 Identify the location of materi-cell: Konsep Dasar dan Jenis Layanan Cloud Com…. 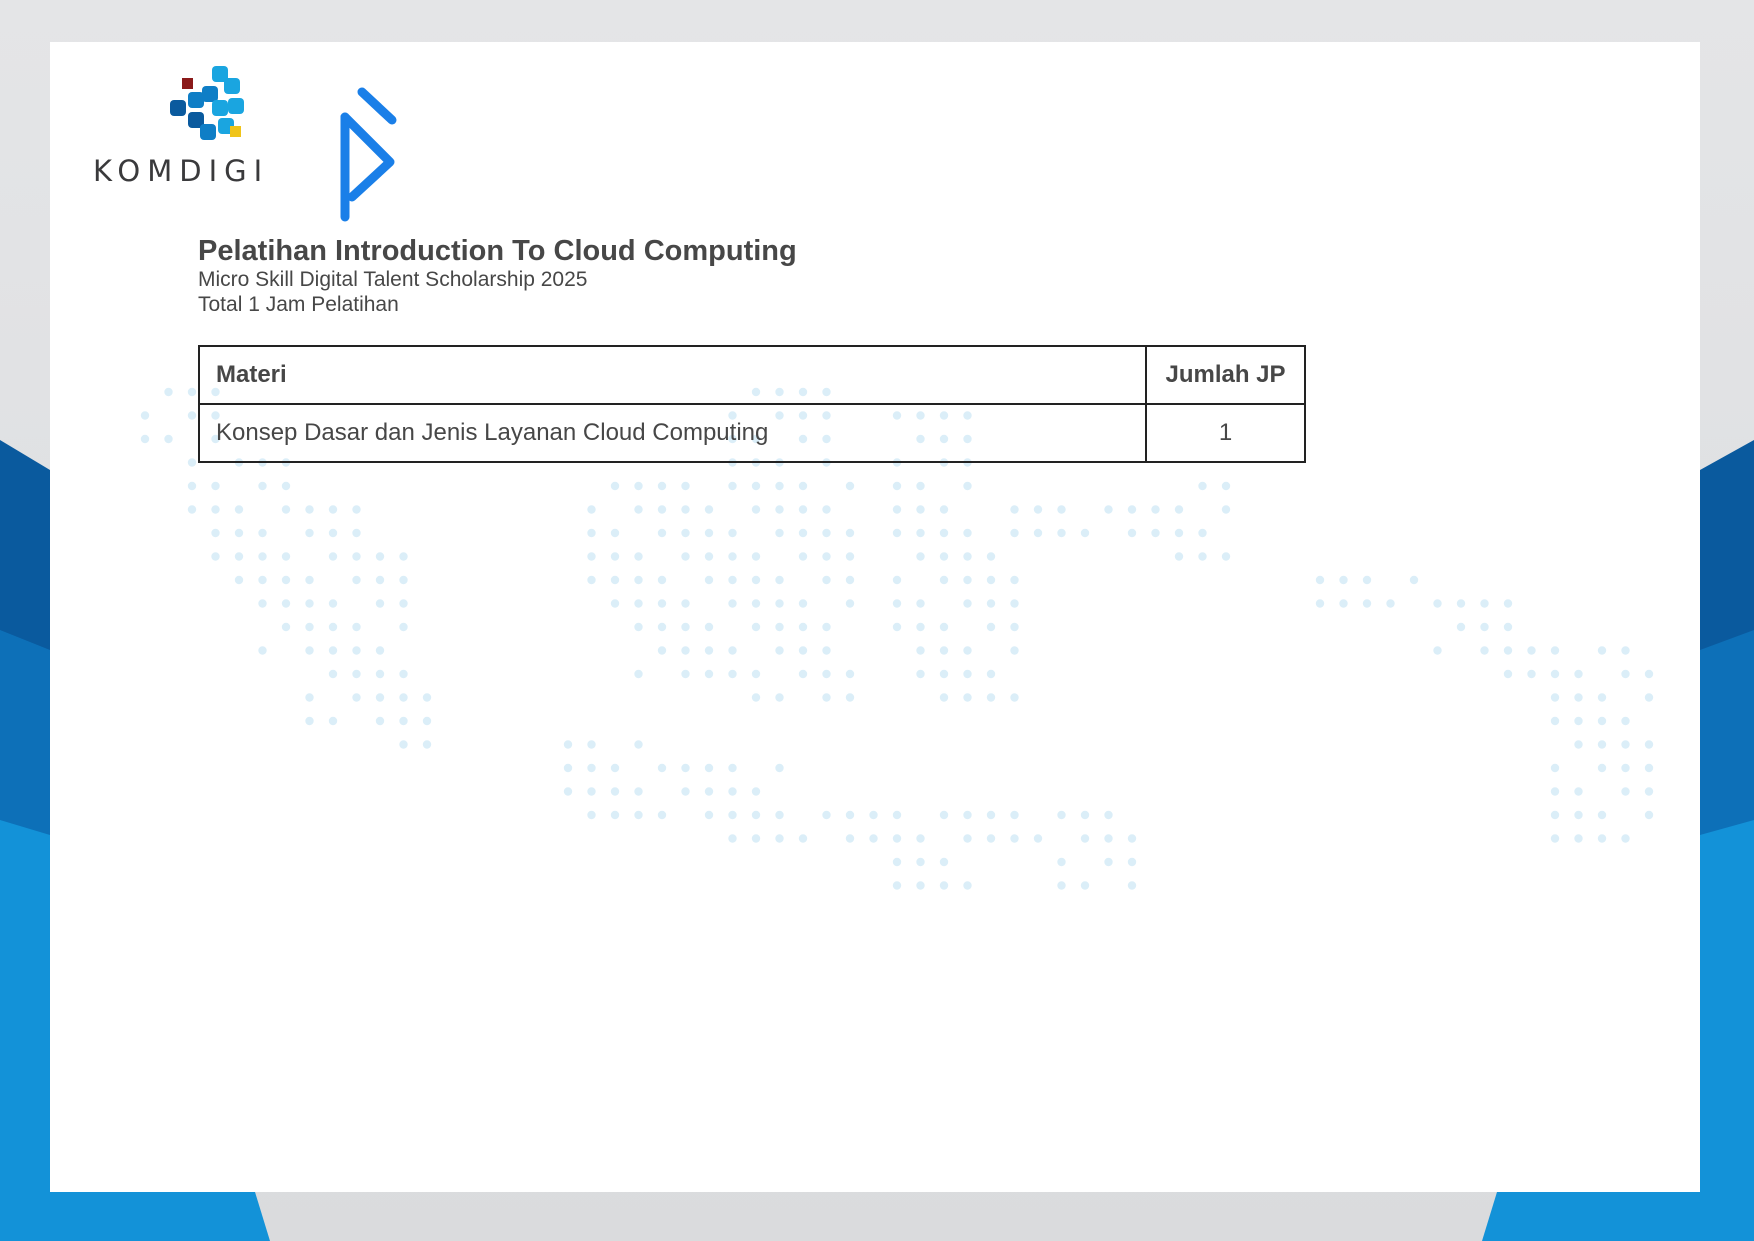
(672, 433).